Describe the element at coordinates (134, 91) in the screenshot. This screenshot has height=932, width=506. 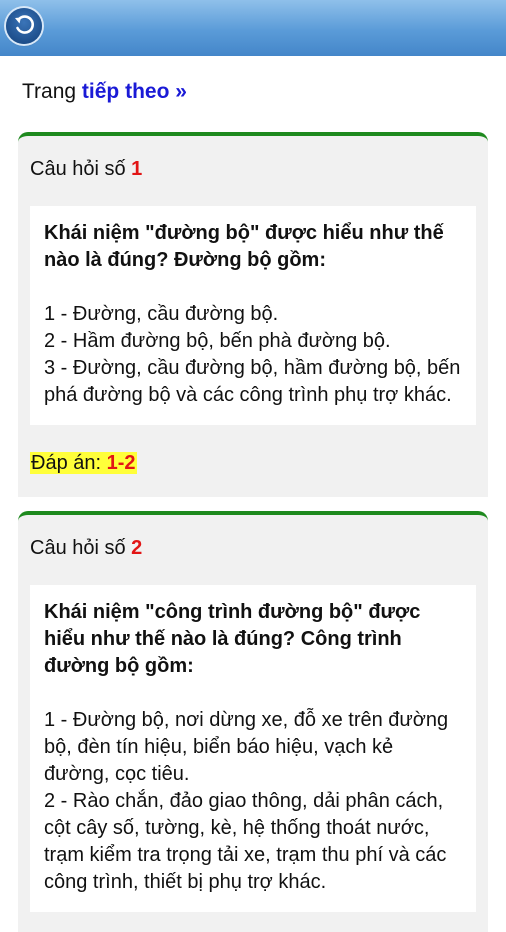
I see `next-page-link: tiếp theo »` at that location.